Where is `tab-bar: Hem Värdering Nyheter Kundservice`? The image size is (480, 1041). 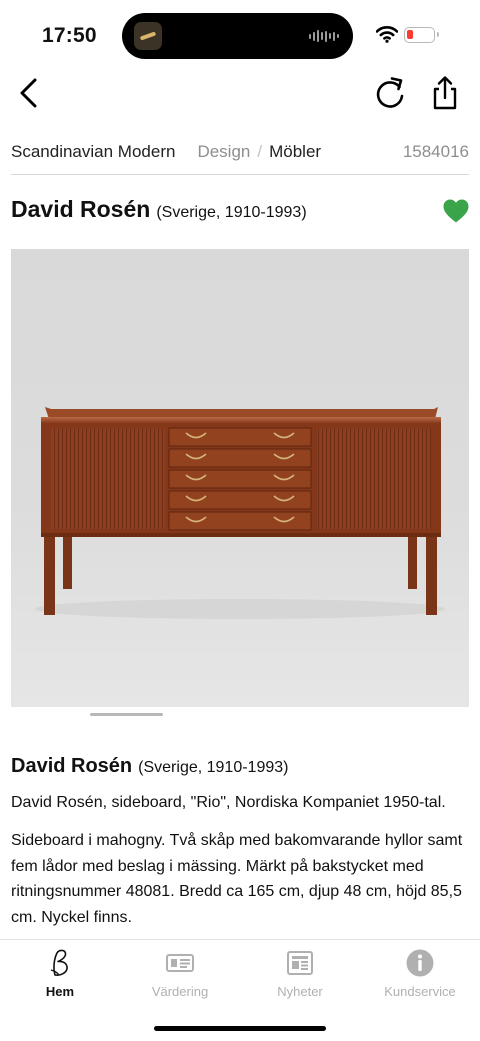
tab-bar: Hem Värdering Nyheter Kundservice is located at coordinates (240, 990).